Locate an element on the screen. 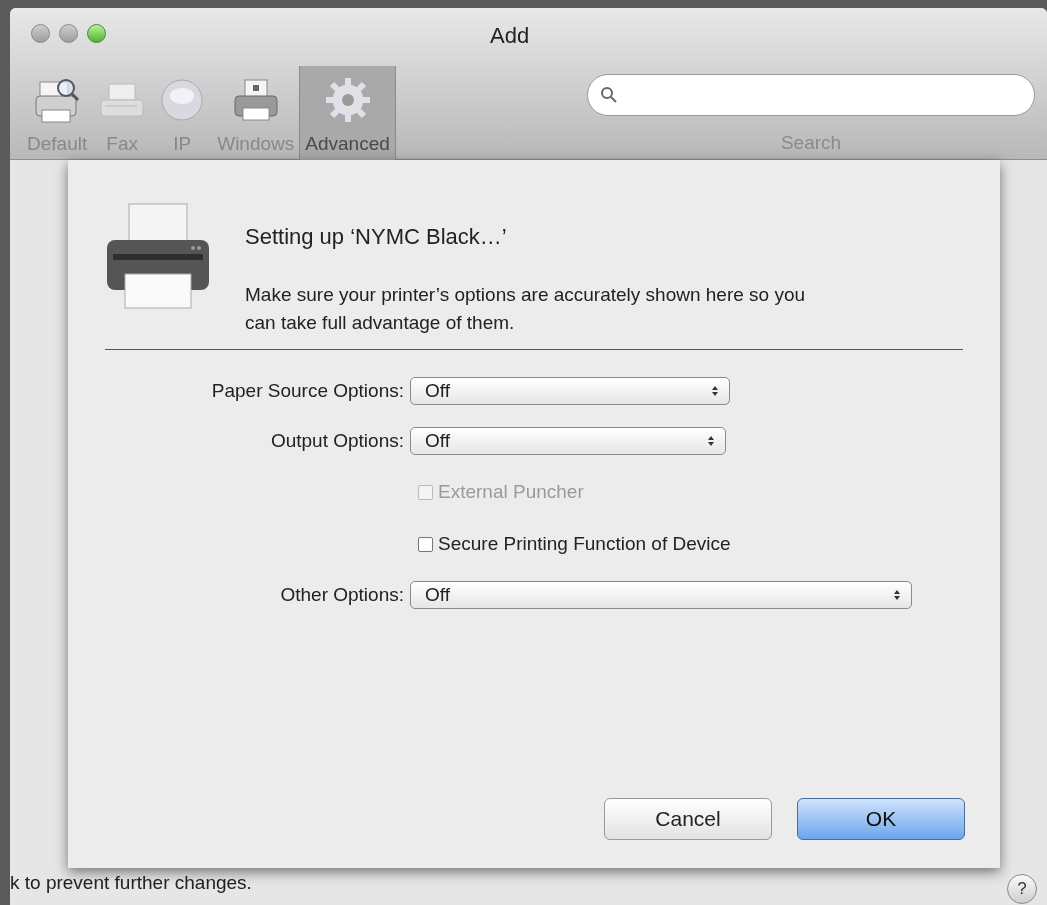  option-label: Paper Source Options: is located at coordinates (307, 390).